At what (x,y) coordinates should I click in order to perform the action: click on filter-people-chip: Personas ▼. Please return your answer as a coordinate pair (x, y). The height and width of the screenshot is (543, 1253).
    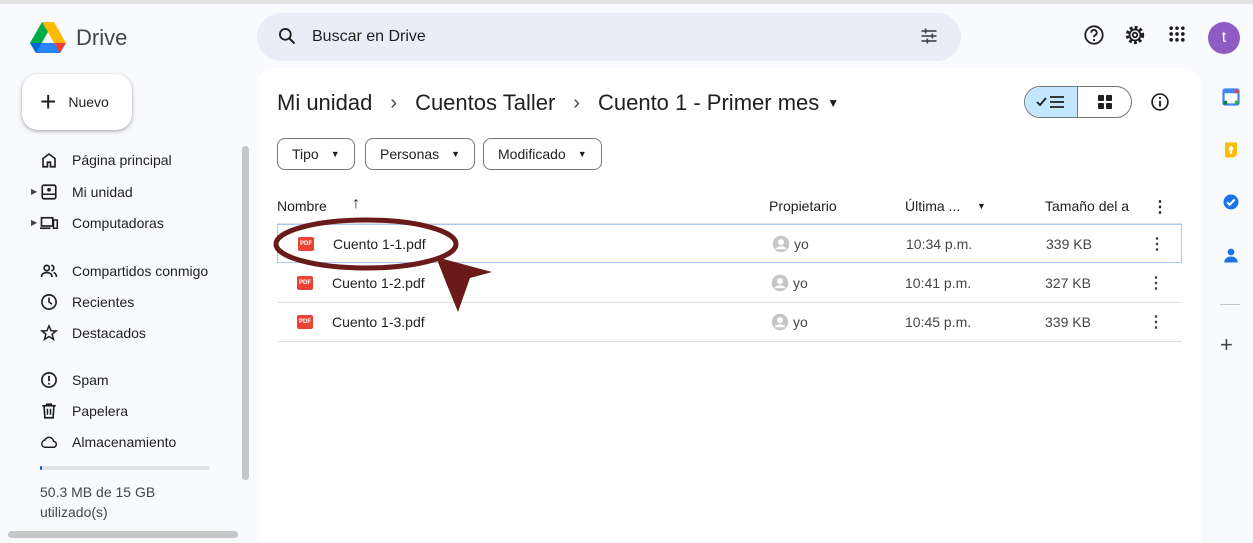
    Looking at the image, I should click on (420, 154).